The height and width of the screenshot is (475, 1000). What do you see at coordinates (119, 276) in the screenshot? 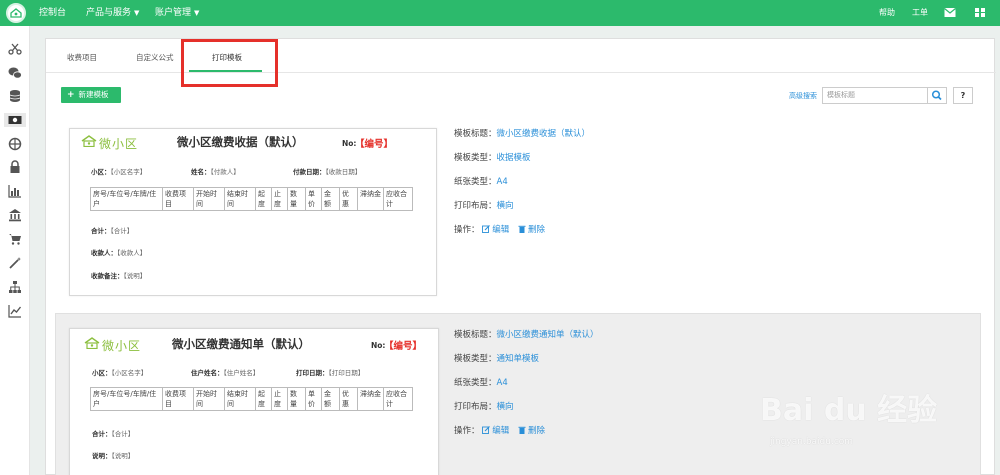
I see `field-remark: 收款备注：【说明】` at bounding box center [119, 276].